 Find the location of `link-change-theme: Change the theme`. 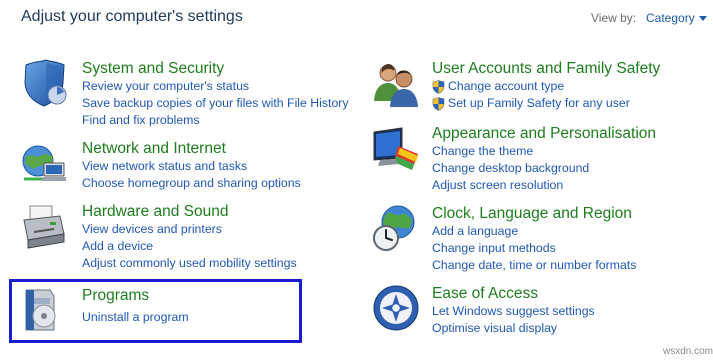

link-change-theme: Change the theme is located at coordinates (544, 151).